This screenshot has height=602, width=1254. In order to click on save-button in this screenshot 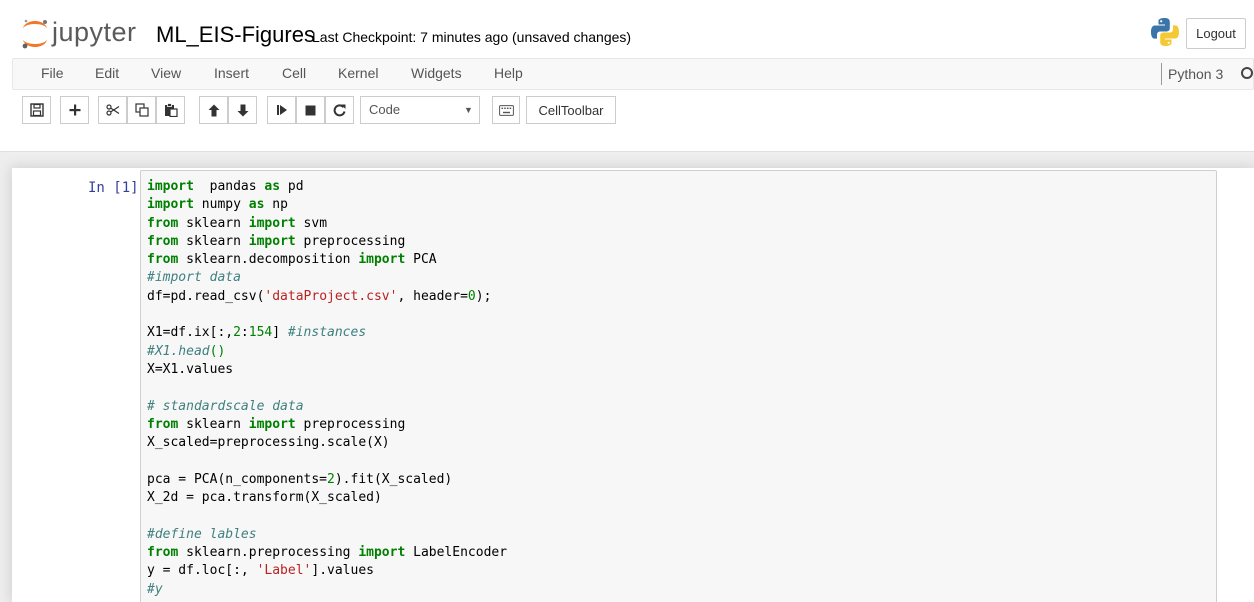, I will do `click(36, 110)`.